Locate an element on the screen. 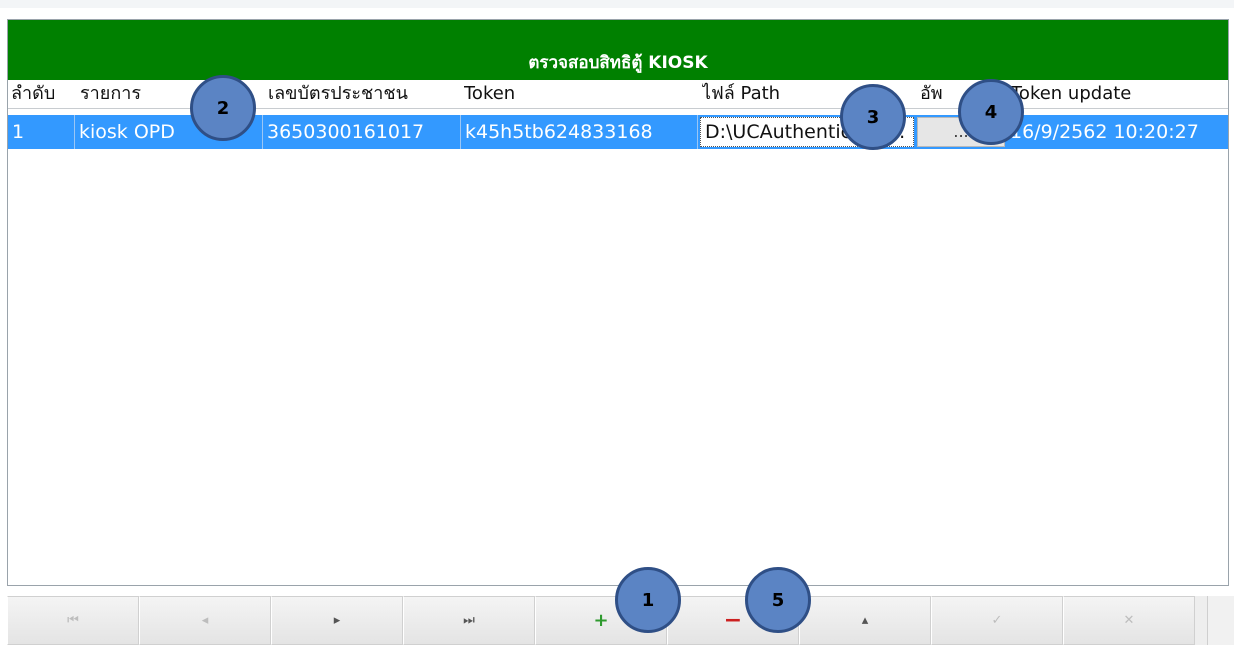  column-header-citizen-id: เลขบัตรประชาชน is located at coordinates (363, 94).